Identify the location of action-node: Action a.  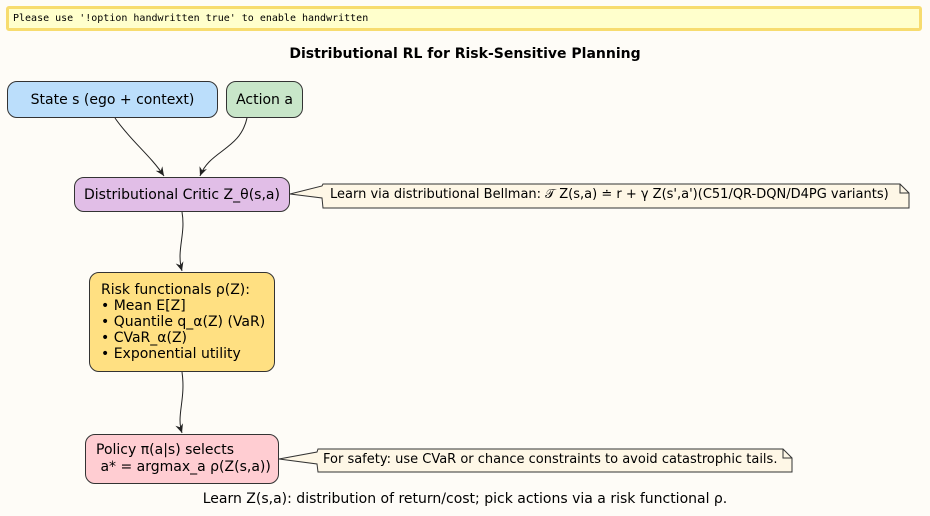
(264, 99).